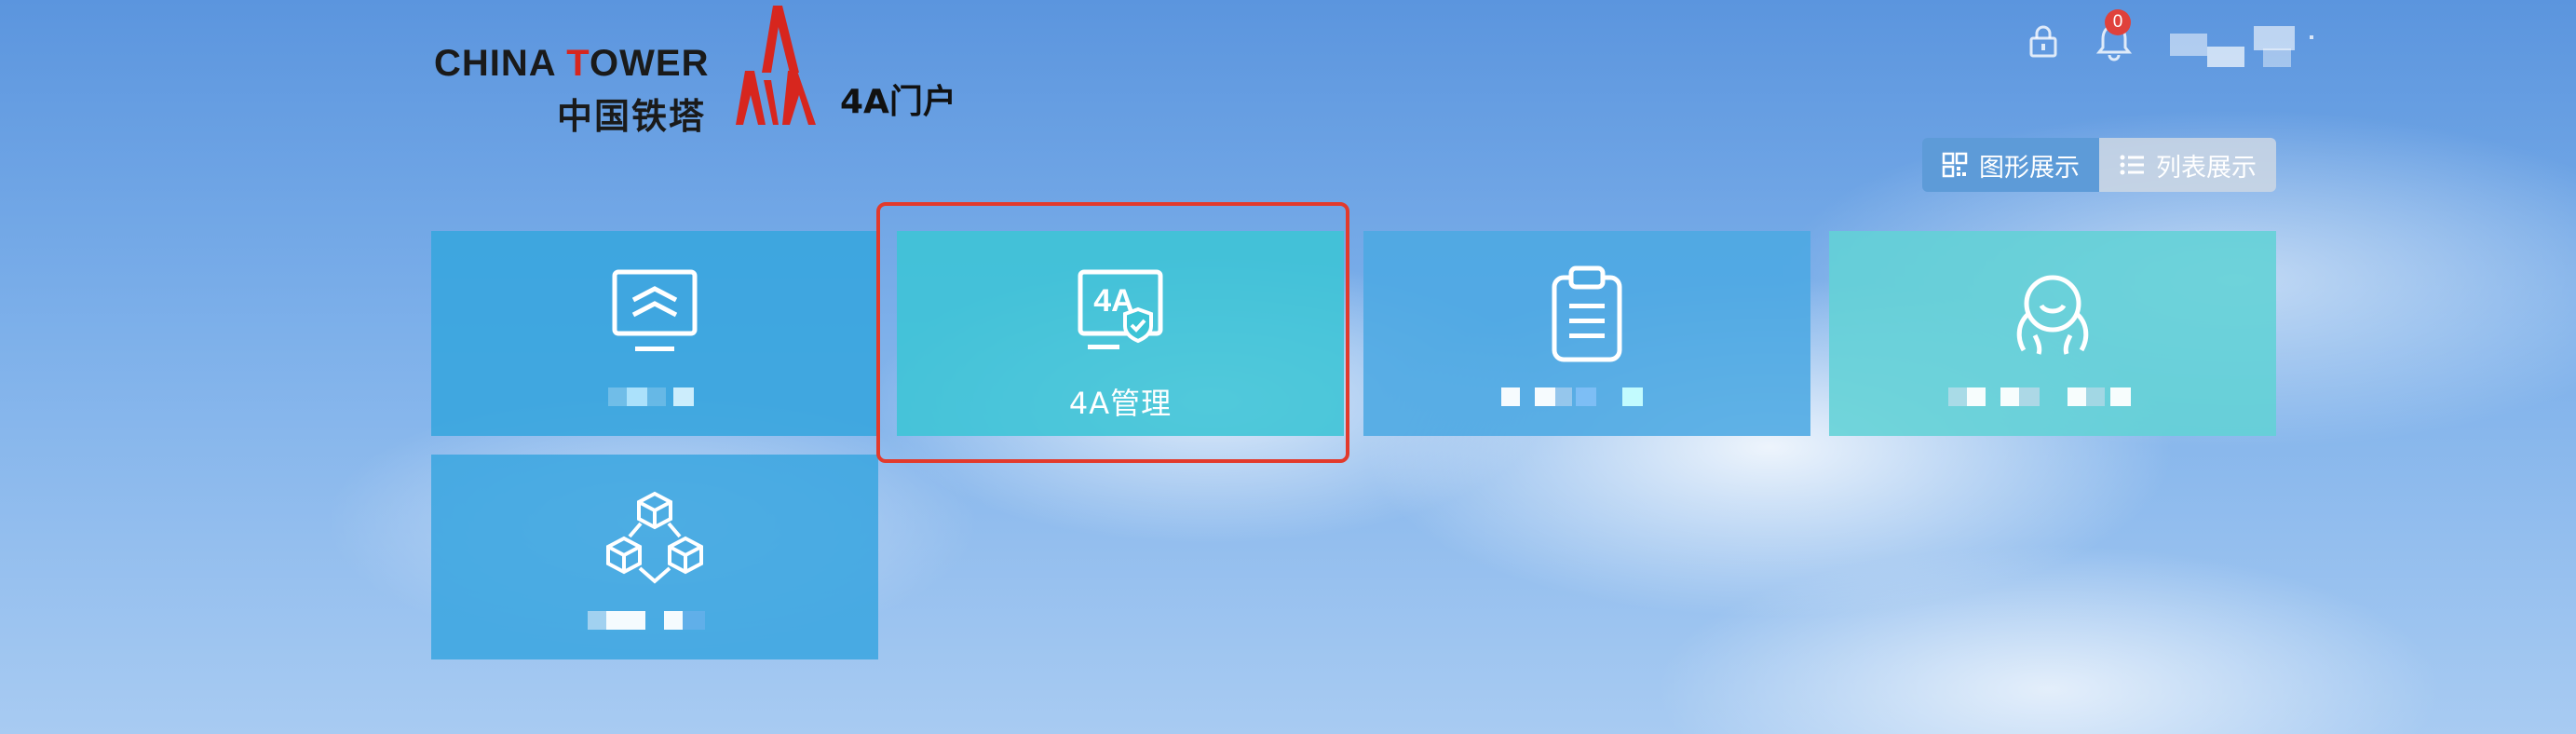 This screenshot has width=2576, height=734. I want to click on tile-label-4a-management: 4A管理, so click(1120, 404).